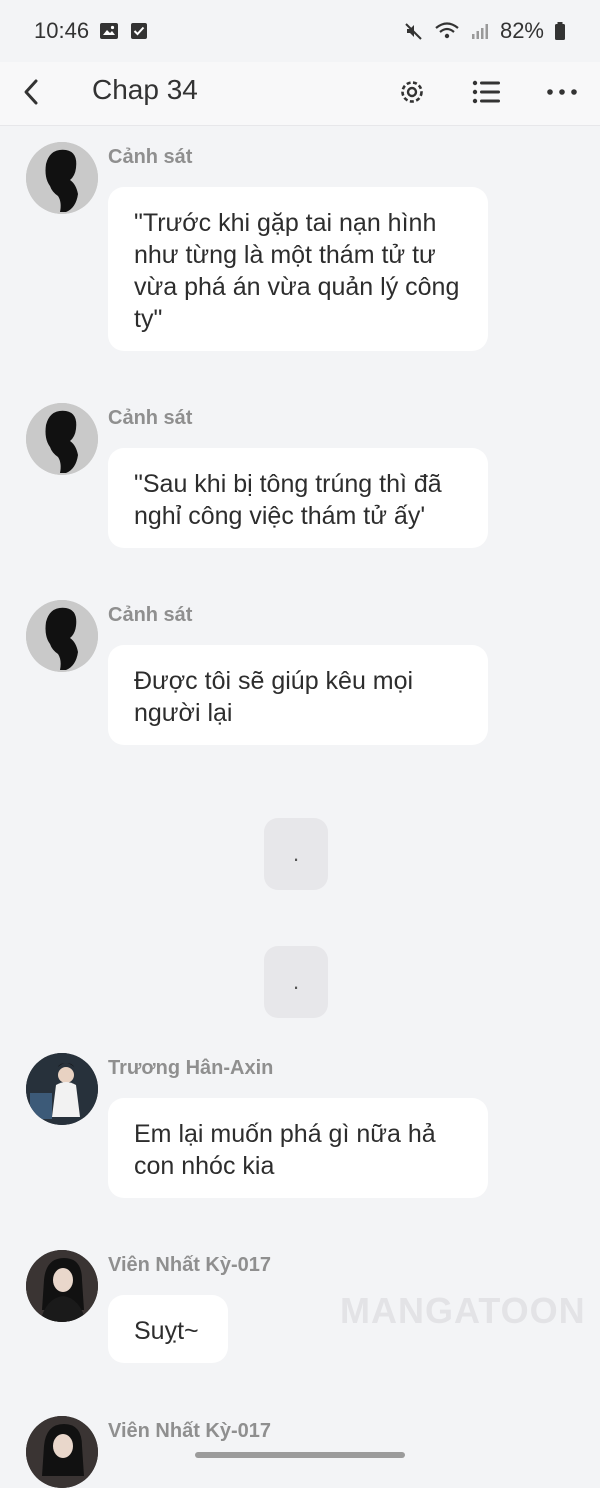  I want to click on more-dots-icon, so click(562, 92).